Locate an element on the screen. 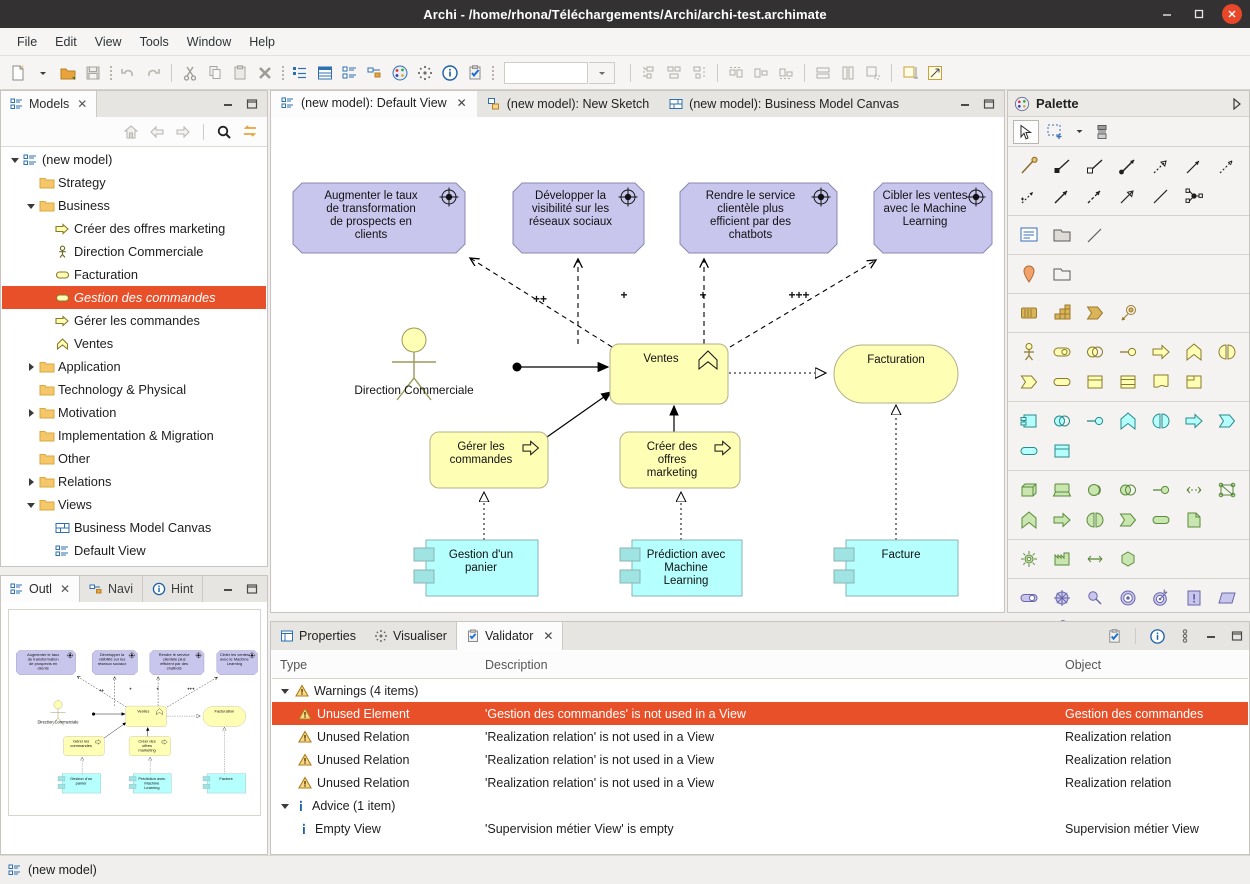 The height and width of the screenshot is (884, 1250). tree-item-ventes: Ventes is located at coordinates (134, 343).